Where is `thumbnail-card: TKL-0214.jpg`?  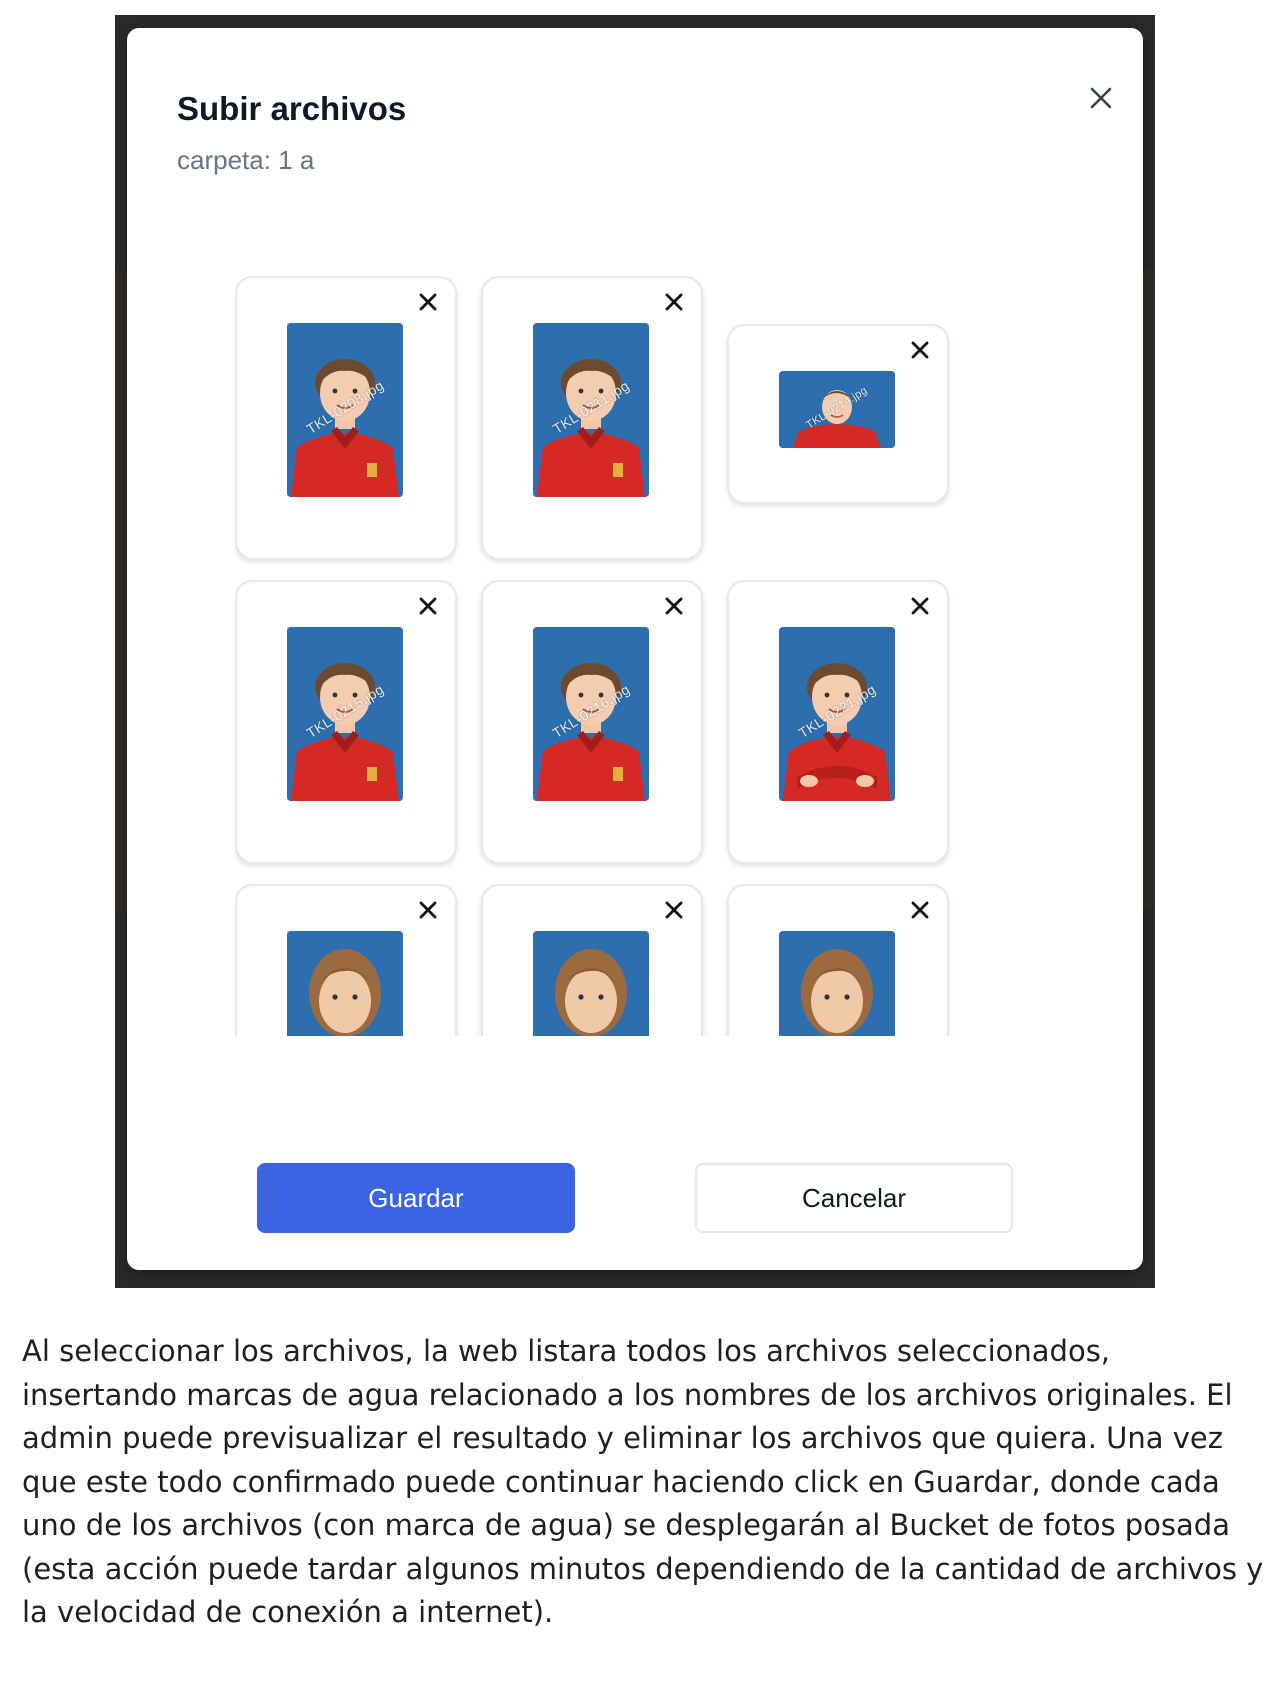 thumbnail-card: TKL-0214.jpg is located at coordinates (838, 414).